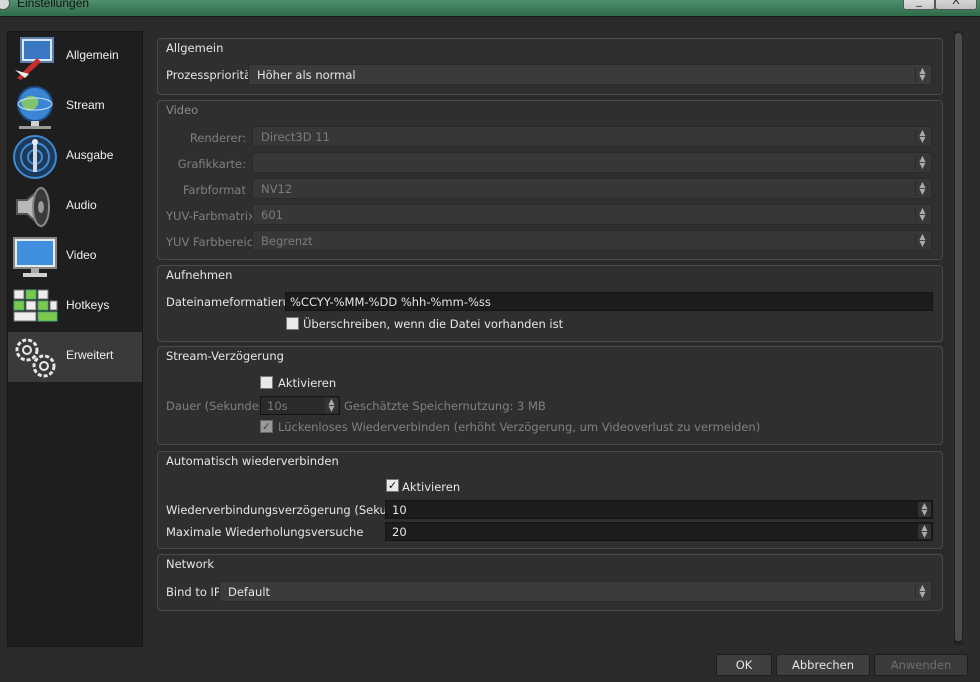  Describe the element at coordinates (287, 241) in the screenshot. I see `yuv-range-value: Begrenzt` at that location.